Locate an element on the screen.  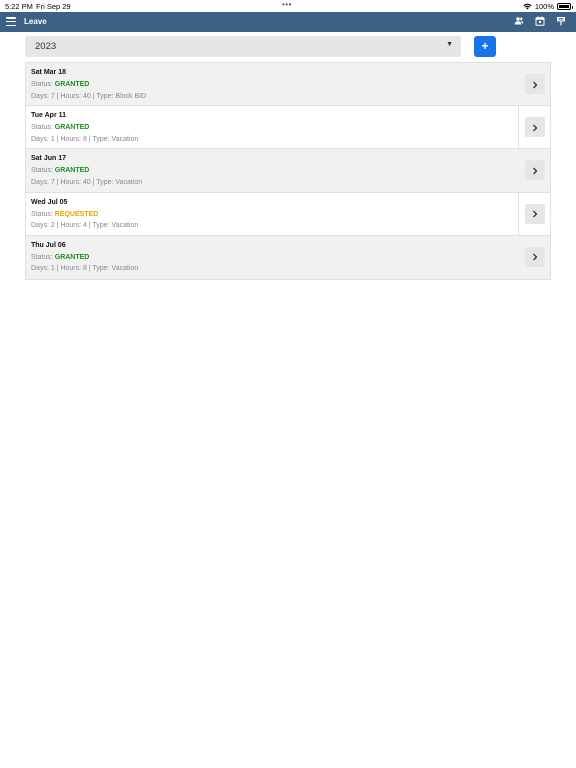
pin-icon is located at coordinates (561, 21).